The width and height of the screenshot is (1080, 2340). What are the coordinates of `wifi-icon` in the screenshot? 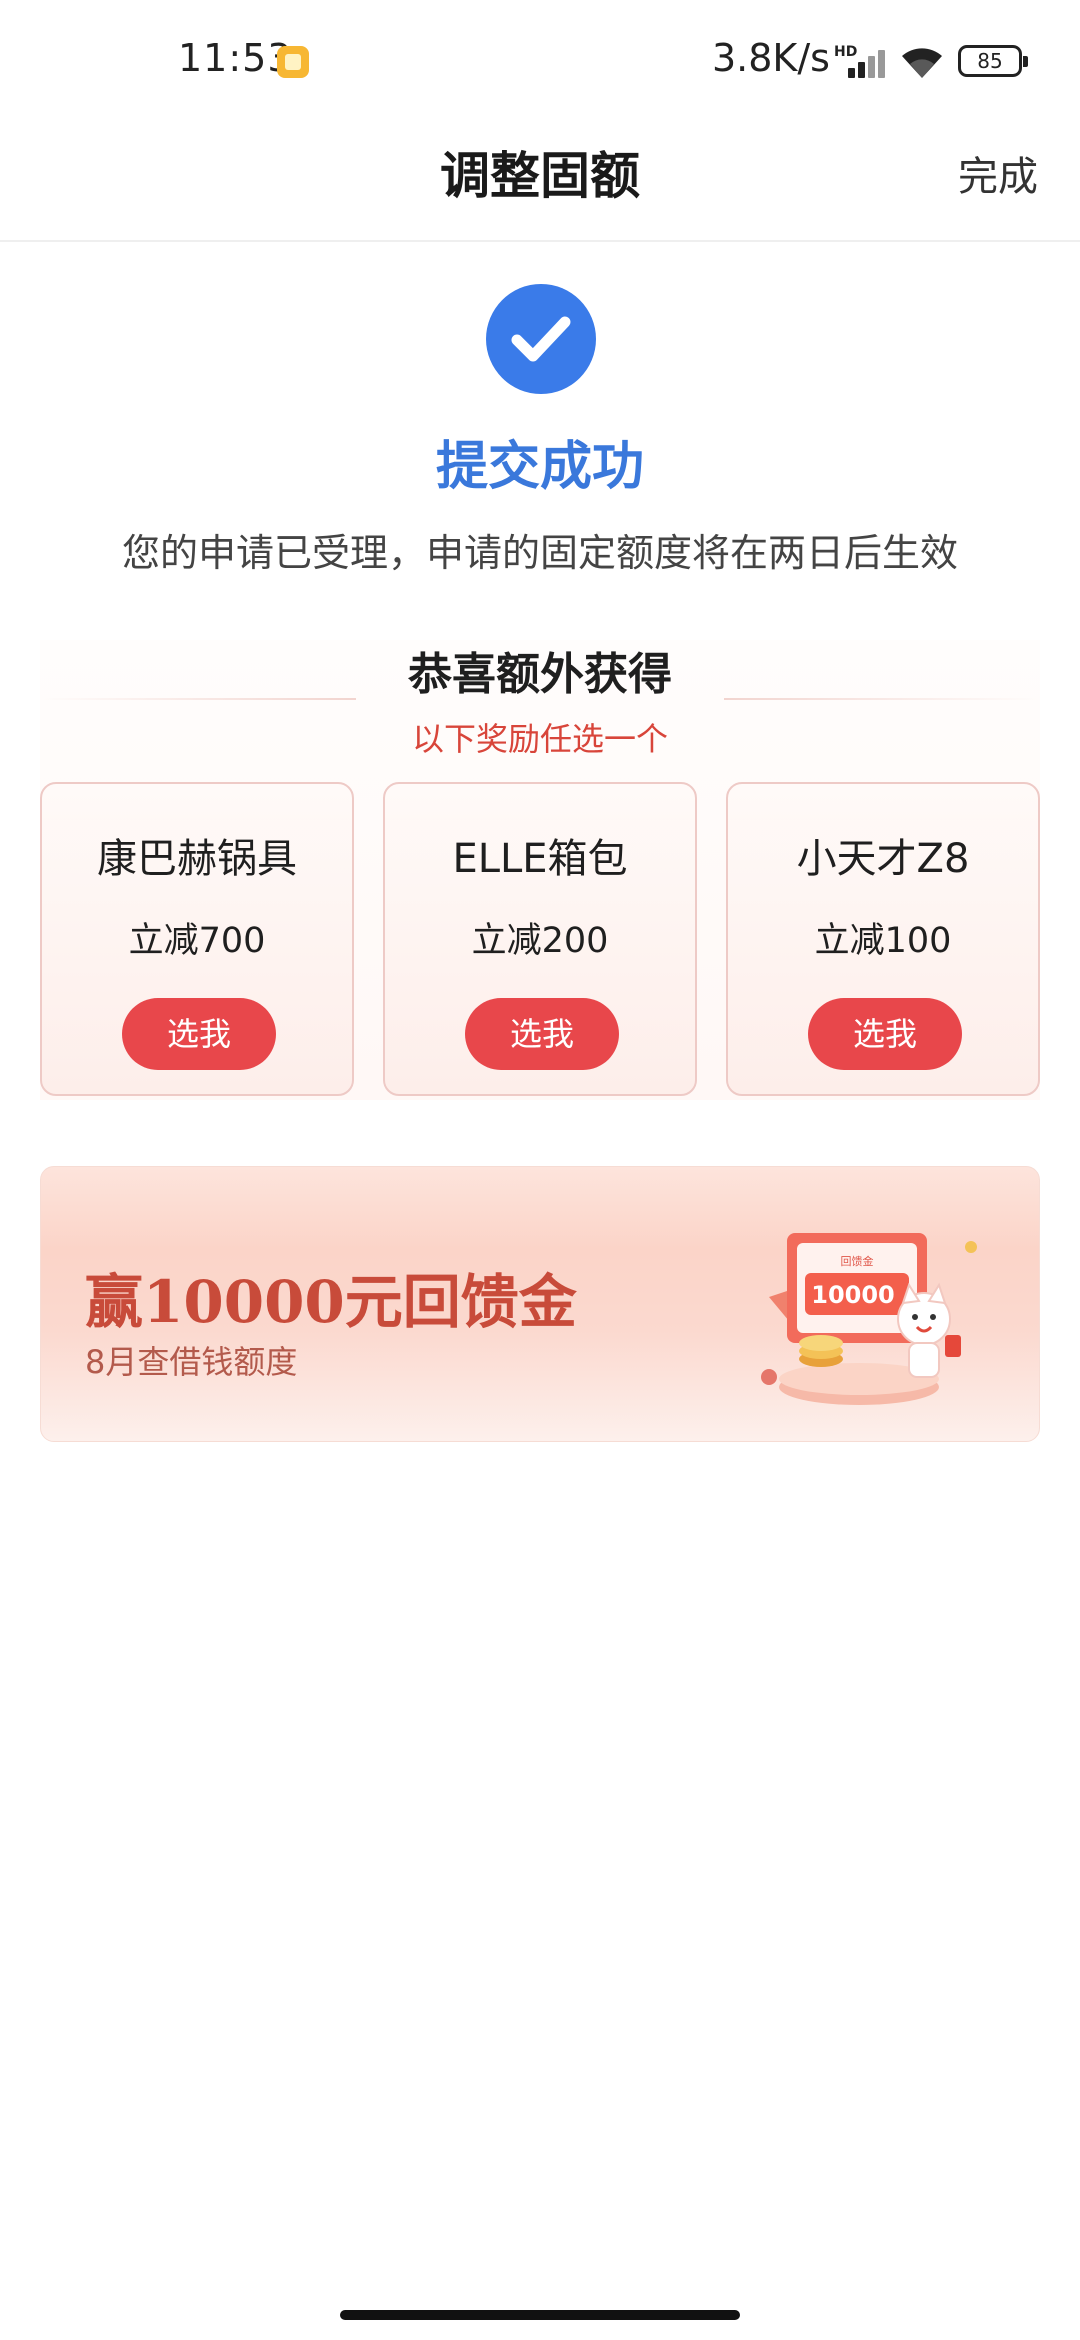 It's located at (922, 63).